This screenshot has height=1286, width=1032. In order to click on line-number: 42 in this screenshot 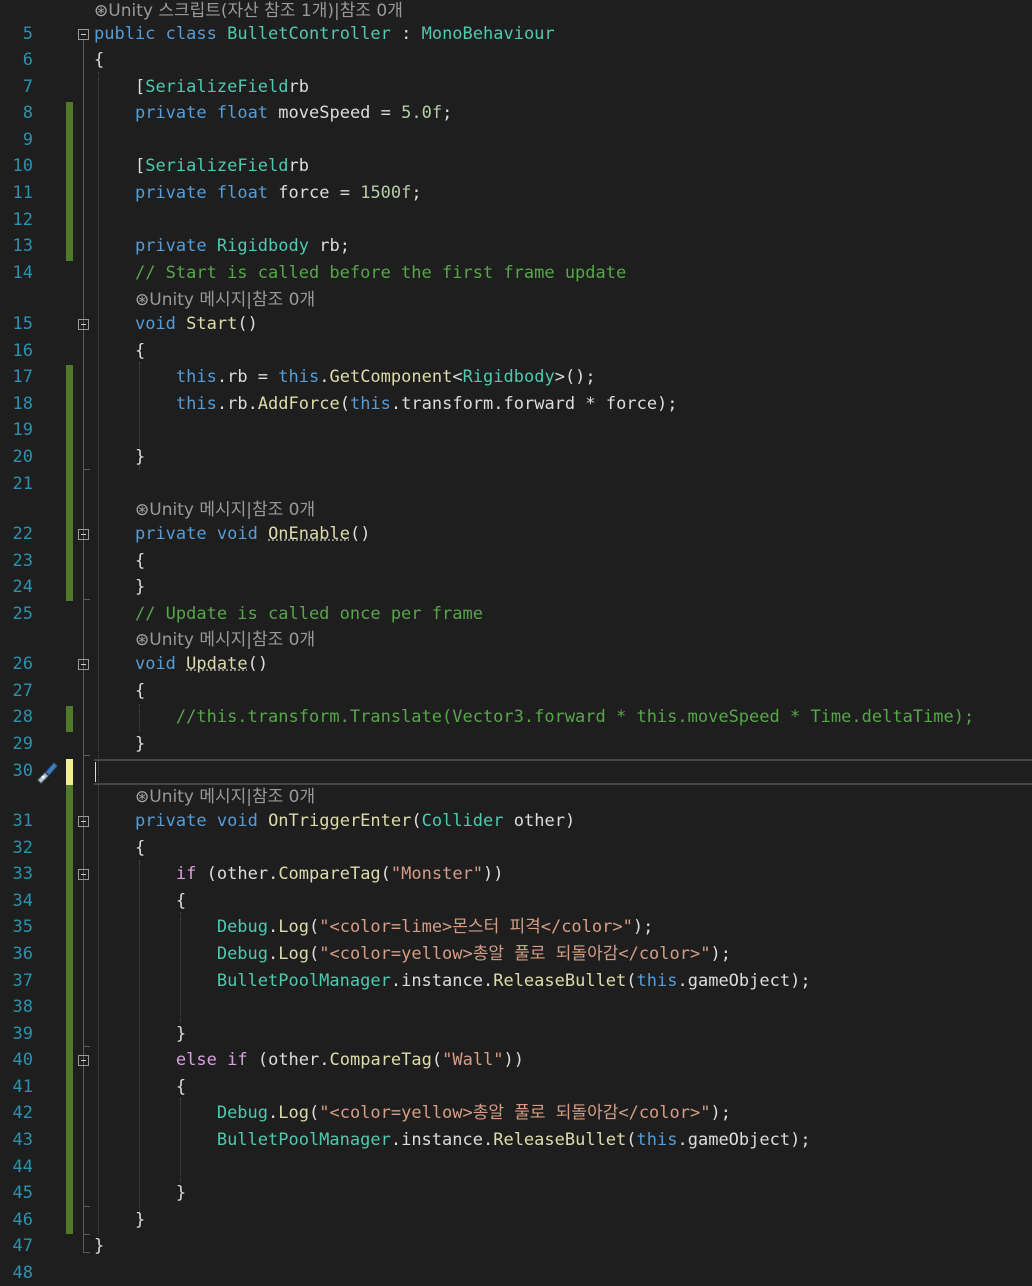, I will do `click(22, 1113)`.